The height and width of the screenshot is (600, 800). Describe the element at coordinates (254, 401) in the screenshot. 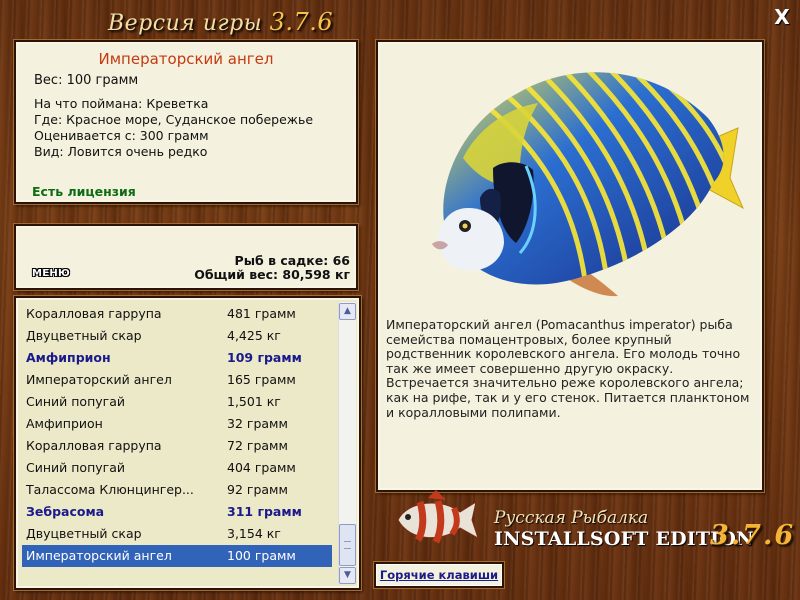

I see `catch-fish-weight: 1,501 кг` at that location.